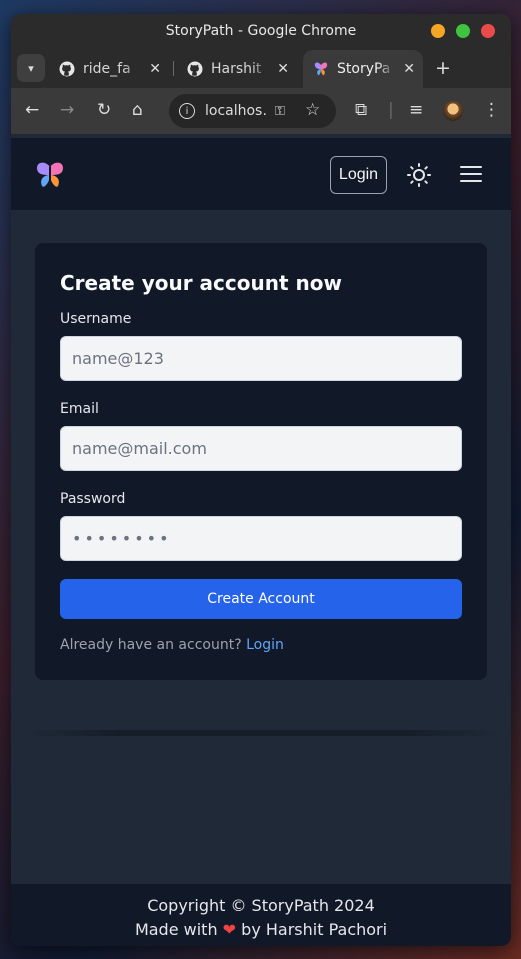  I want to click on site-navbar: Login, so click(261, 174).